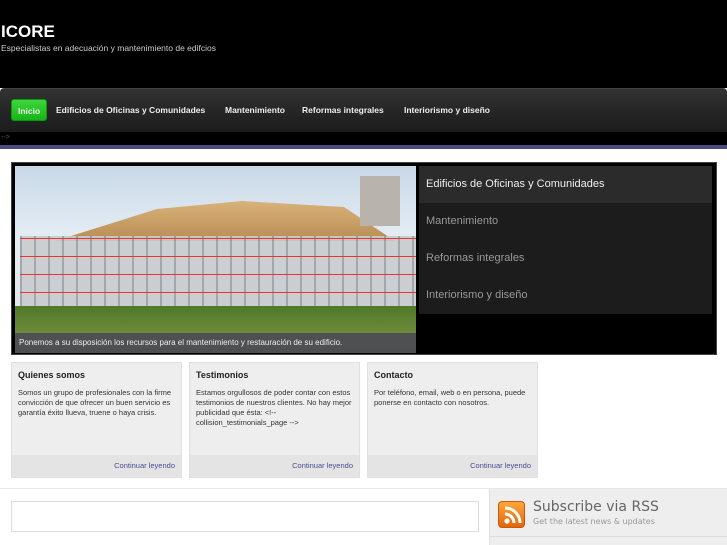 This screenshot has width=727, height=545. I want to click on nav-item-reformas: Reformas integrales, so click(343, 110).